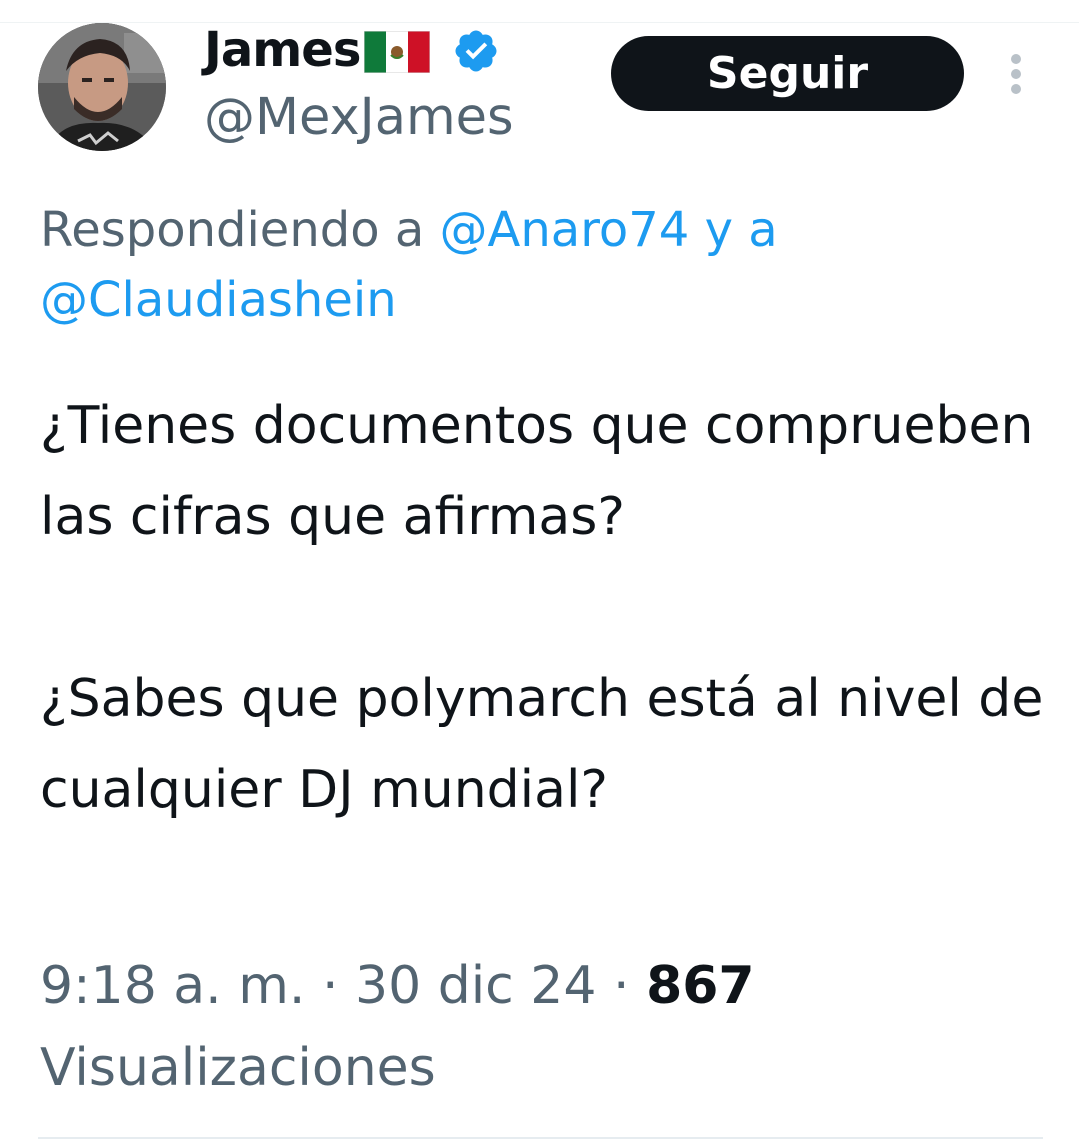 Image resolution: width=1079 pixels, height=1144 pixels. What do you see at coordinates (539, 22) in the screenshot?
I see `top-divider` at bounding box center [539, 22].